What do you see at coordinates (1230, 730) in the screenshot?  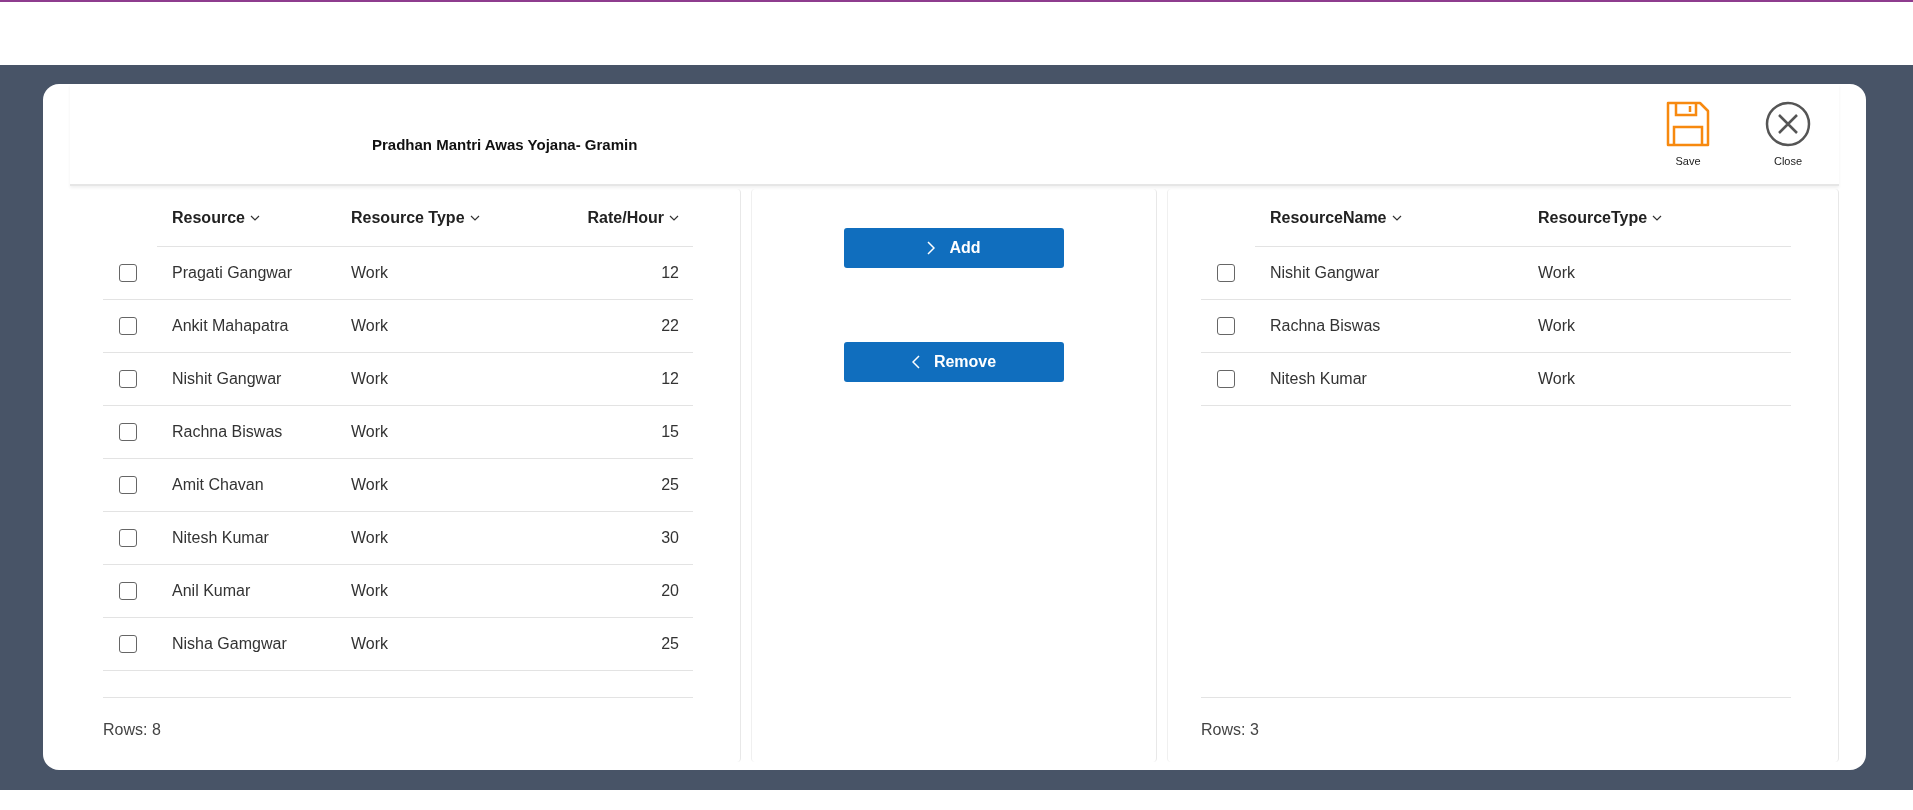 I see `row-count: Rows: 3` at bounding box center [1230, 730].